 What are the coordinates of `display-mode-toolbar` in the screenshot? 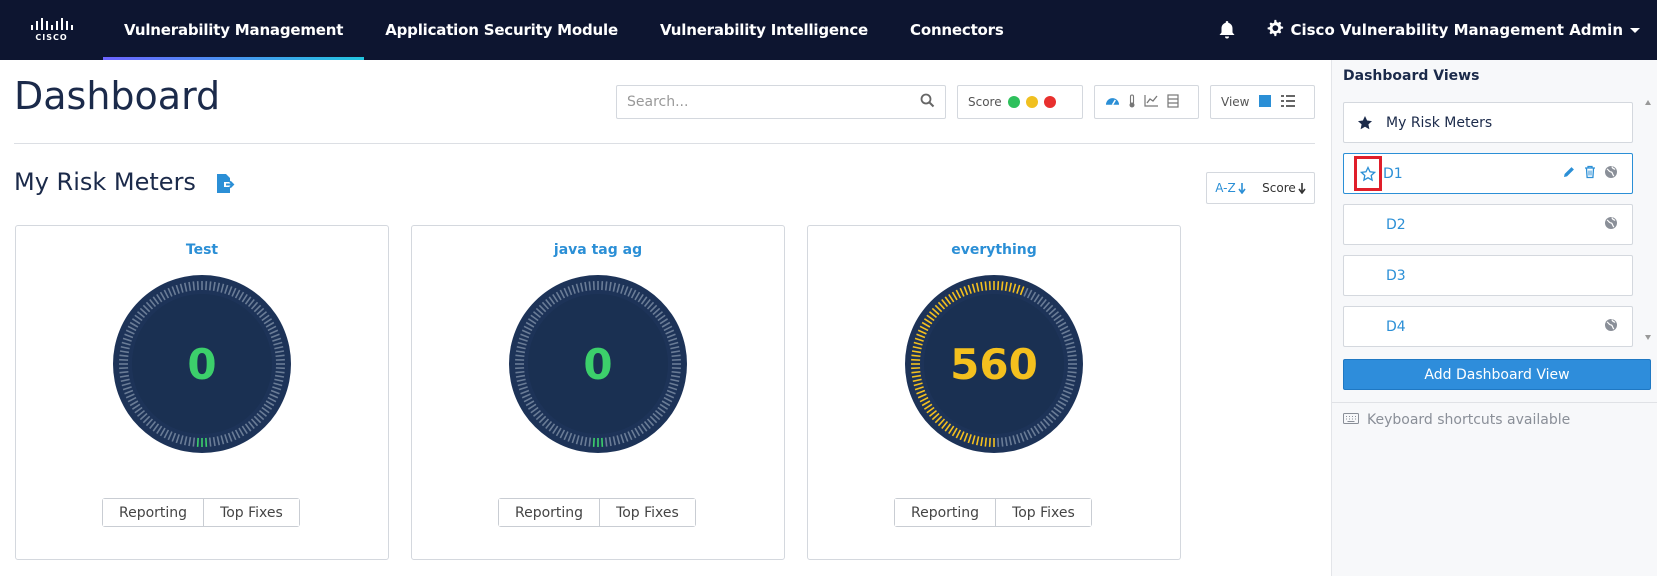 It's located at (1146, 102).